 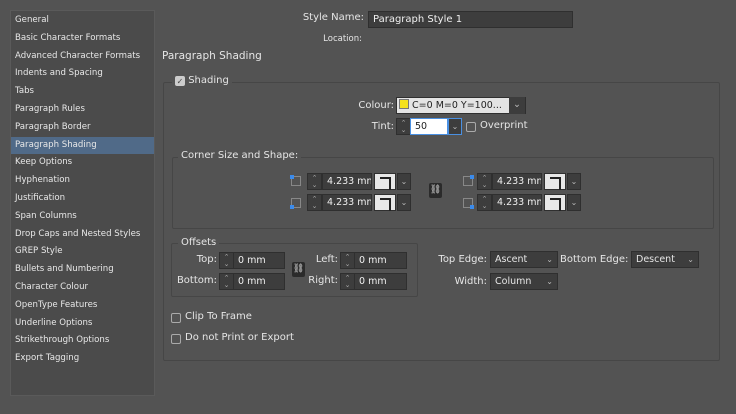 I want to click on sidebar-item-bullets-and-numbering: Bullets and Numbering, so click(x=82, y=269).